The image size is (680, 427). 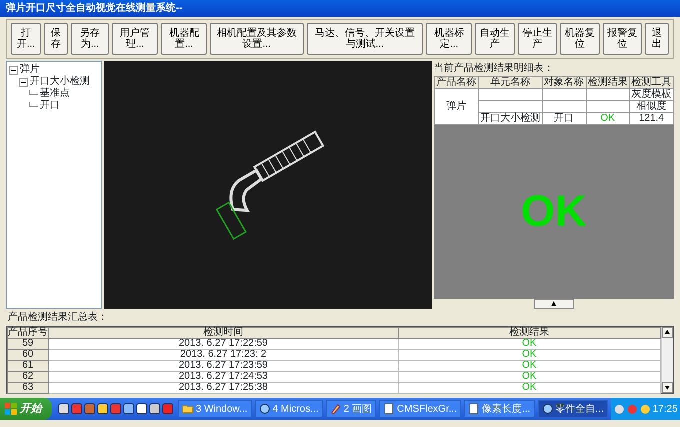 What do you see at coordinates (564, 118) in the screenshot?
I see `table-cell: 开口` at bounding box center [564, 118].